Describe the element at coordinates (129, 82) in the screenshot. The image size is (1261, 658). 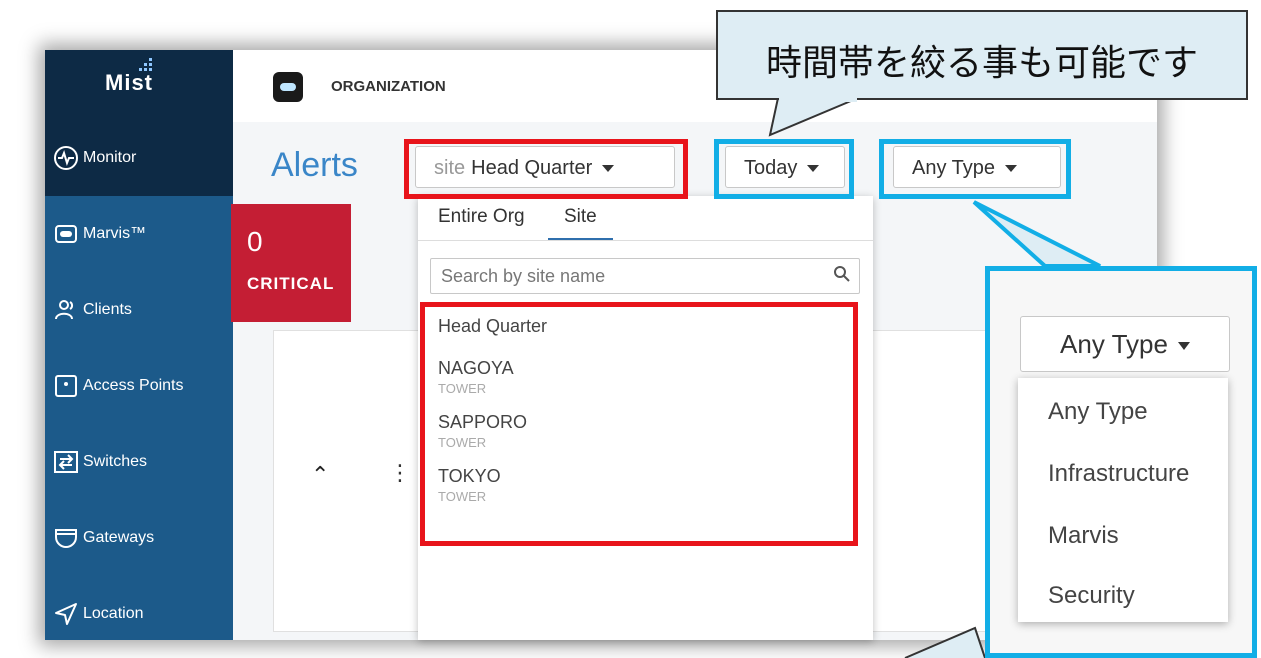
I see `mist-logo: Mist` at that location.